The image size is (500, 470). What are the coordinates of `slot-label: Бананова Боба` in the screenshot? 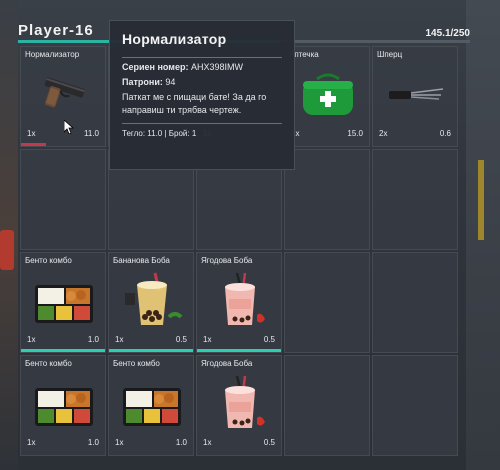 It's located at (141, 260).